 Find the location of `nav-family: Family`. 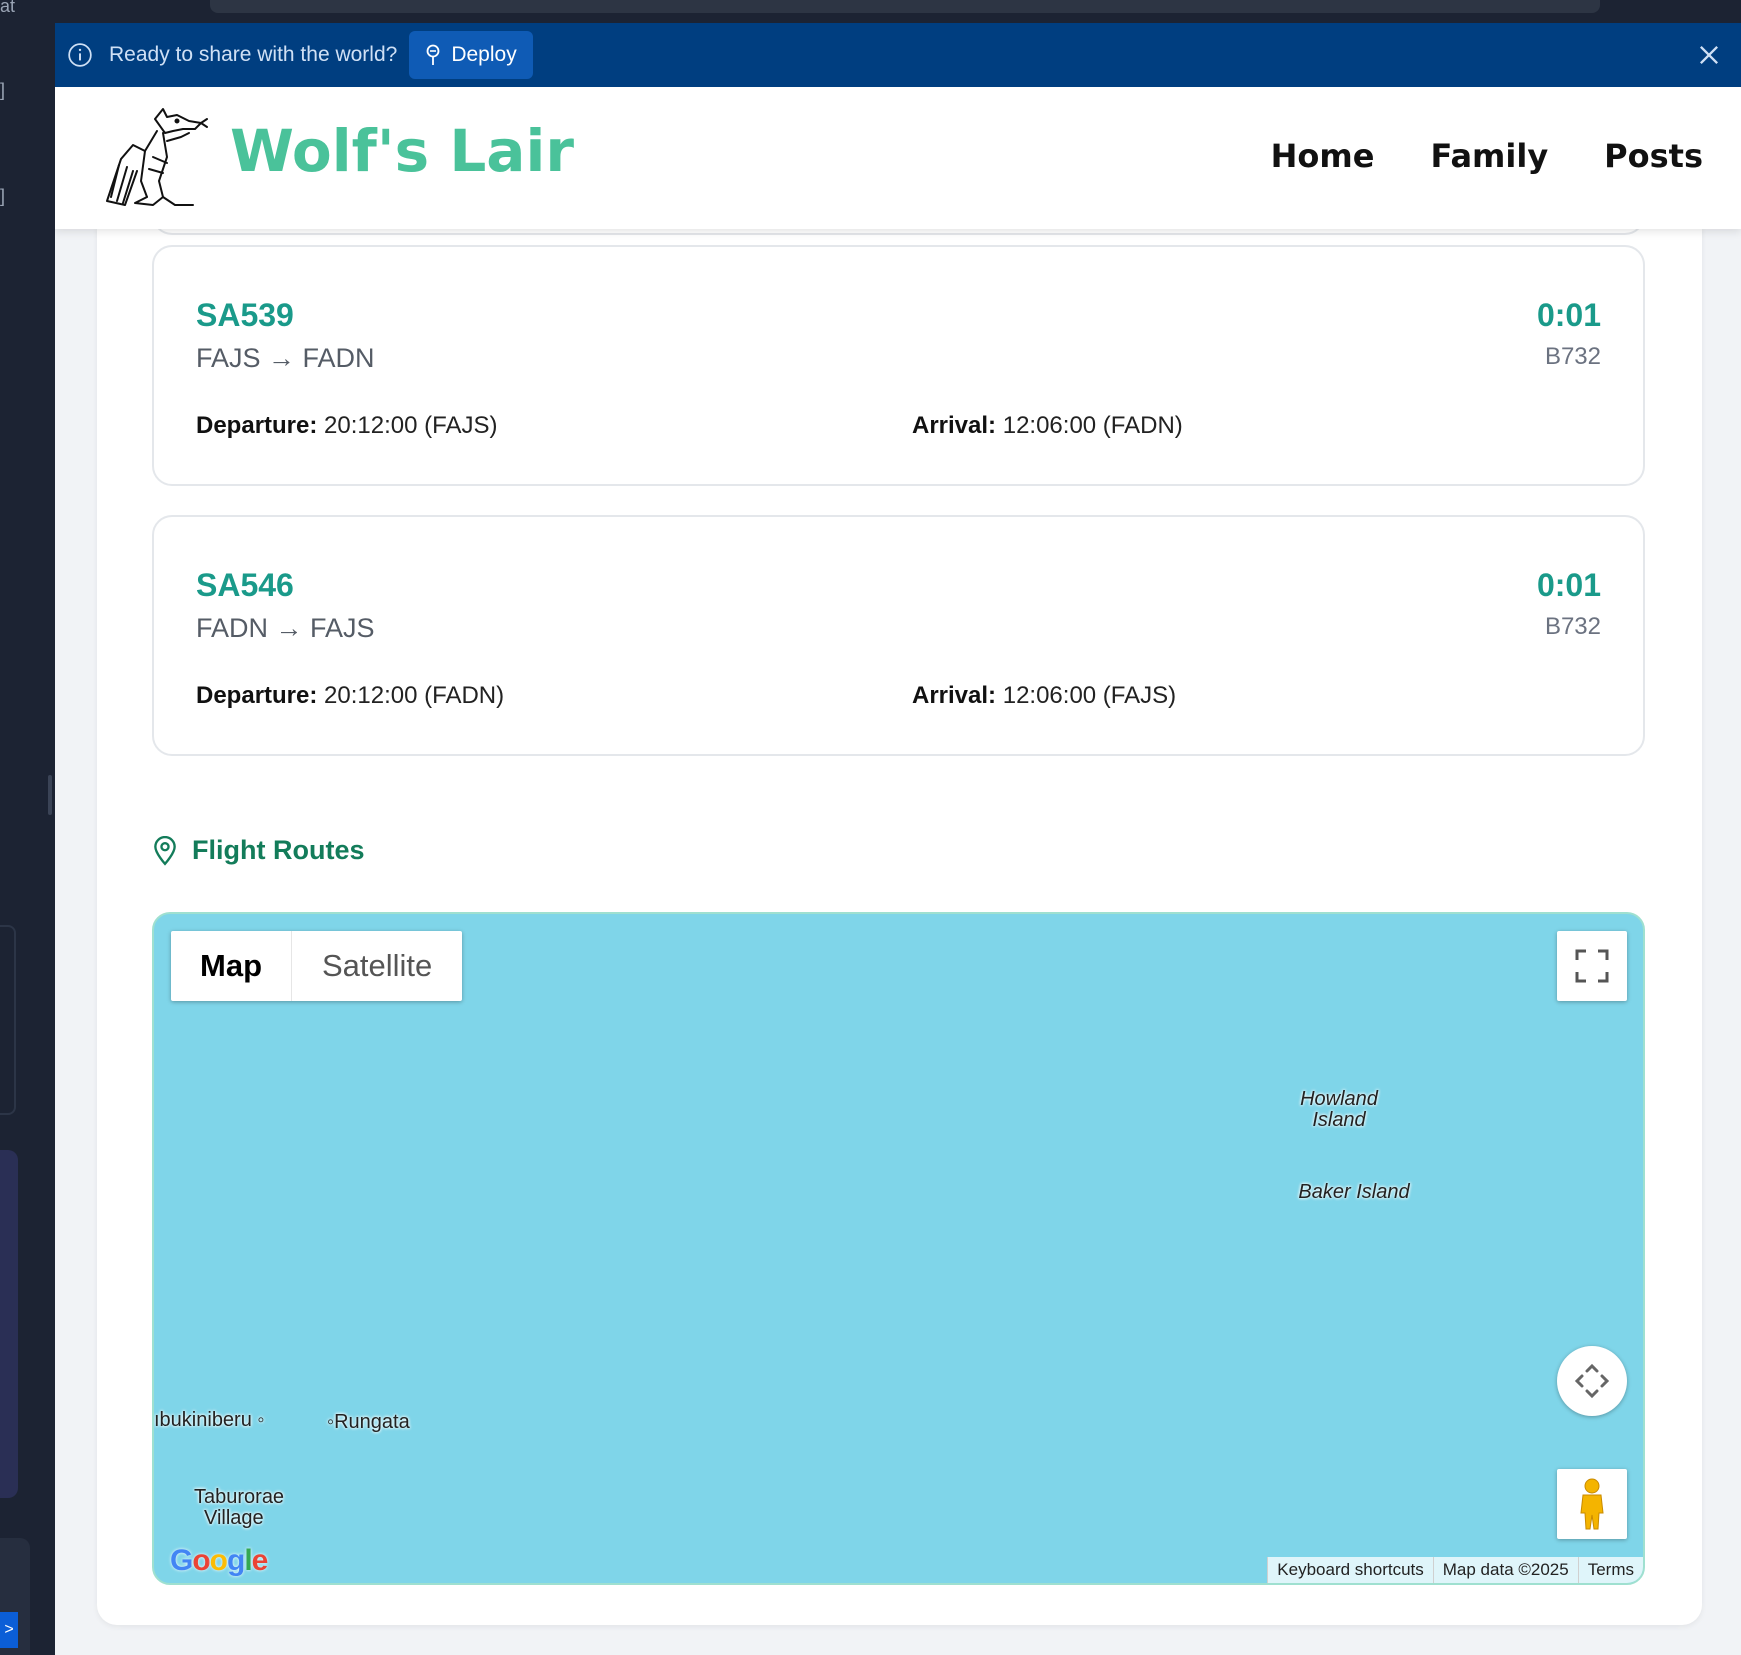

nav-family: Family is located at coordinates (1489, 156).